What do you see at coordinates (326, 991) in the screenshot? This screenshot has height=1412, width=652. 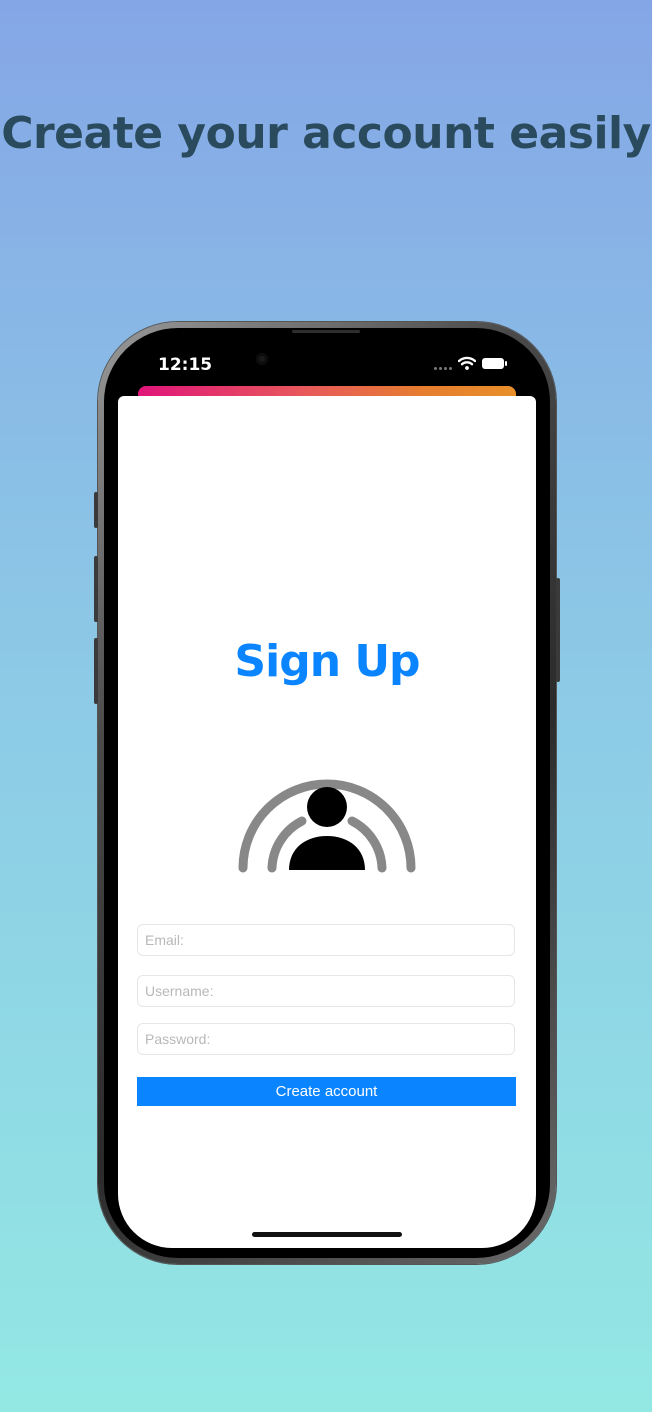 I see `username-field` at bounding box center [326, 991].